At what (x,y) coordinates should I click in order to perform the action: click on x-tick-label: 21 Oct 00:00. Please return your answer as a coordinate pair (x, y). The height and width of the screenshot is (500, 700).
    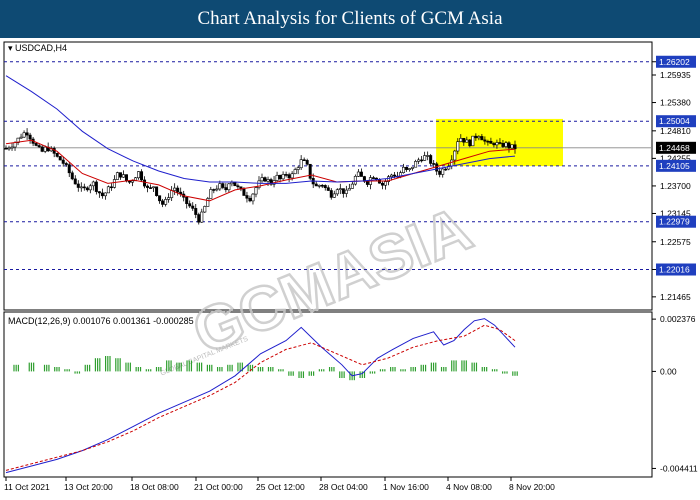
    Looking at the image, I should click on (218, 487).